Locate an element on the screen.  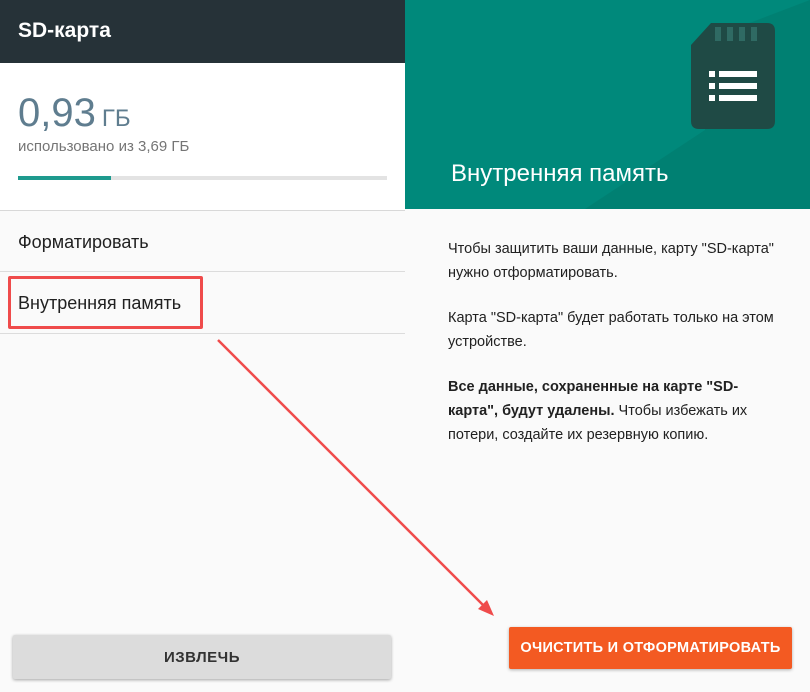
storage-progress-fill is located at coordinates (64, 178).